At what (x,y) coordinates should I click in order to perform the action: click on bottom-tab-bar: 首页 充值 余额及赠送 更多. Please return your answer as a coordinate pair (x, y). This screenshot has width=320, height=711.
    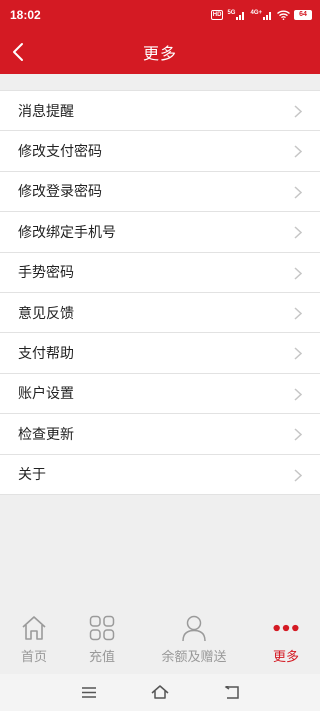
    Looking at the image, I should click on (160, 638).